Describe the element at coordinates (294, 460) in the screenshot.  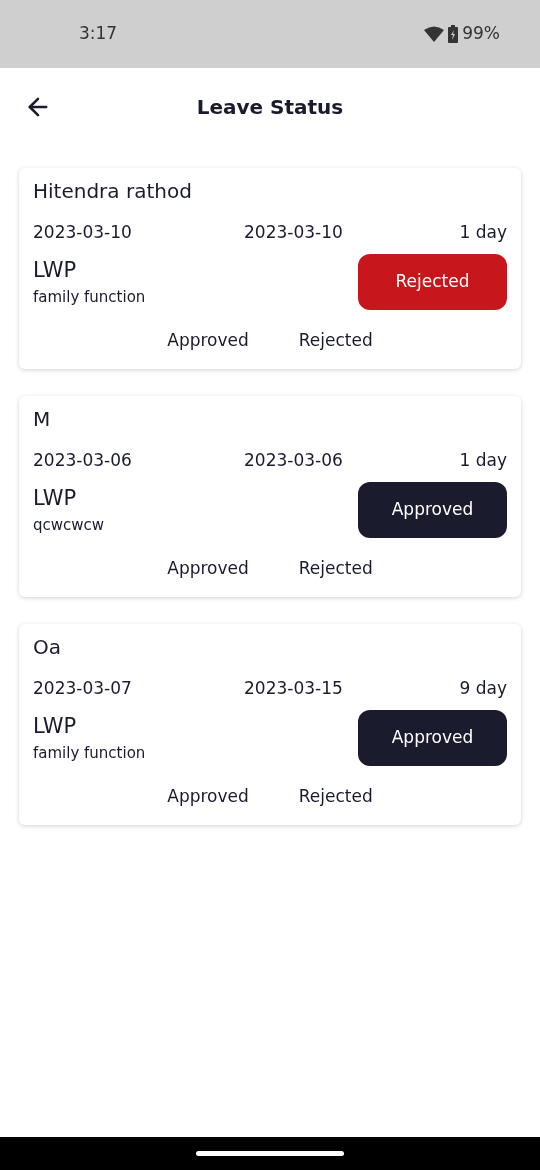
I see `to-date: 2023-03-06` at that location.